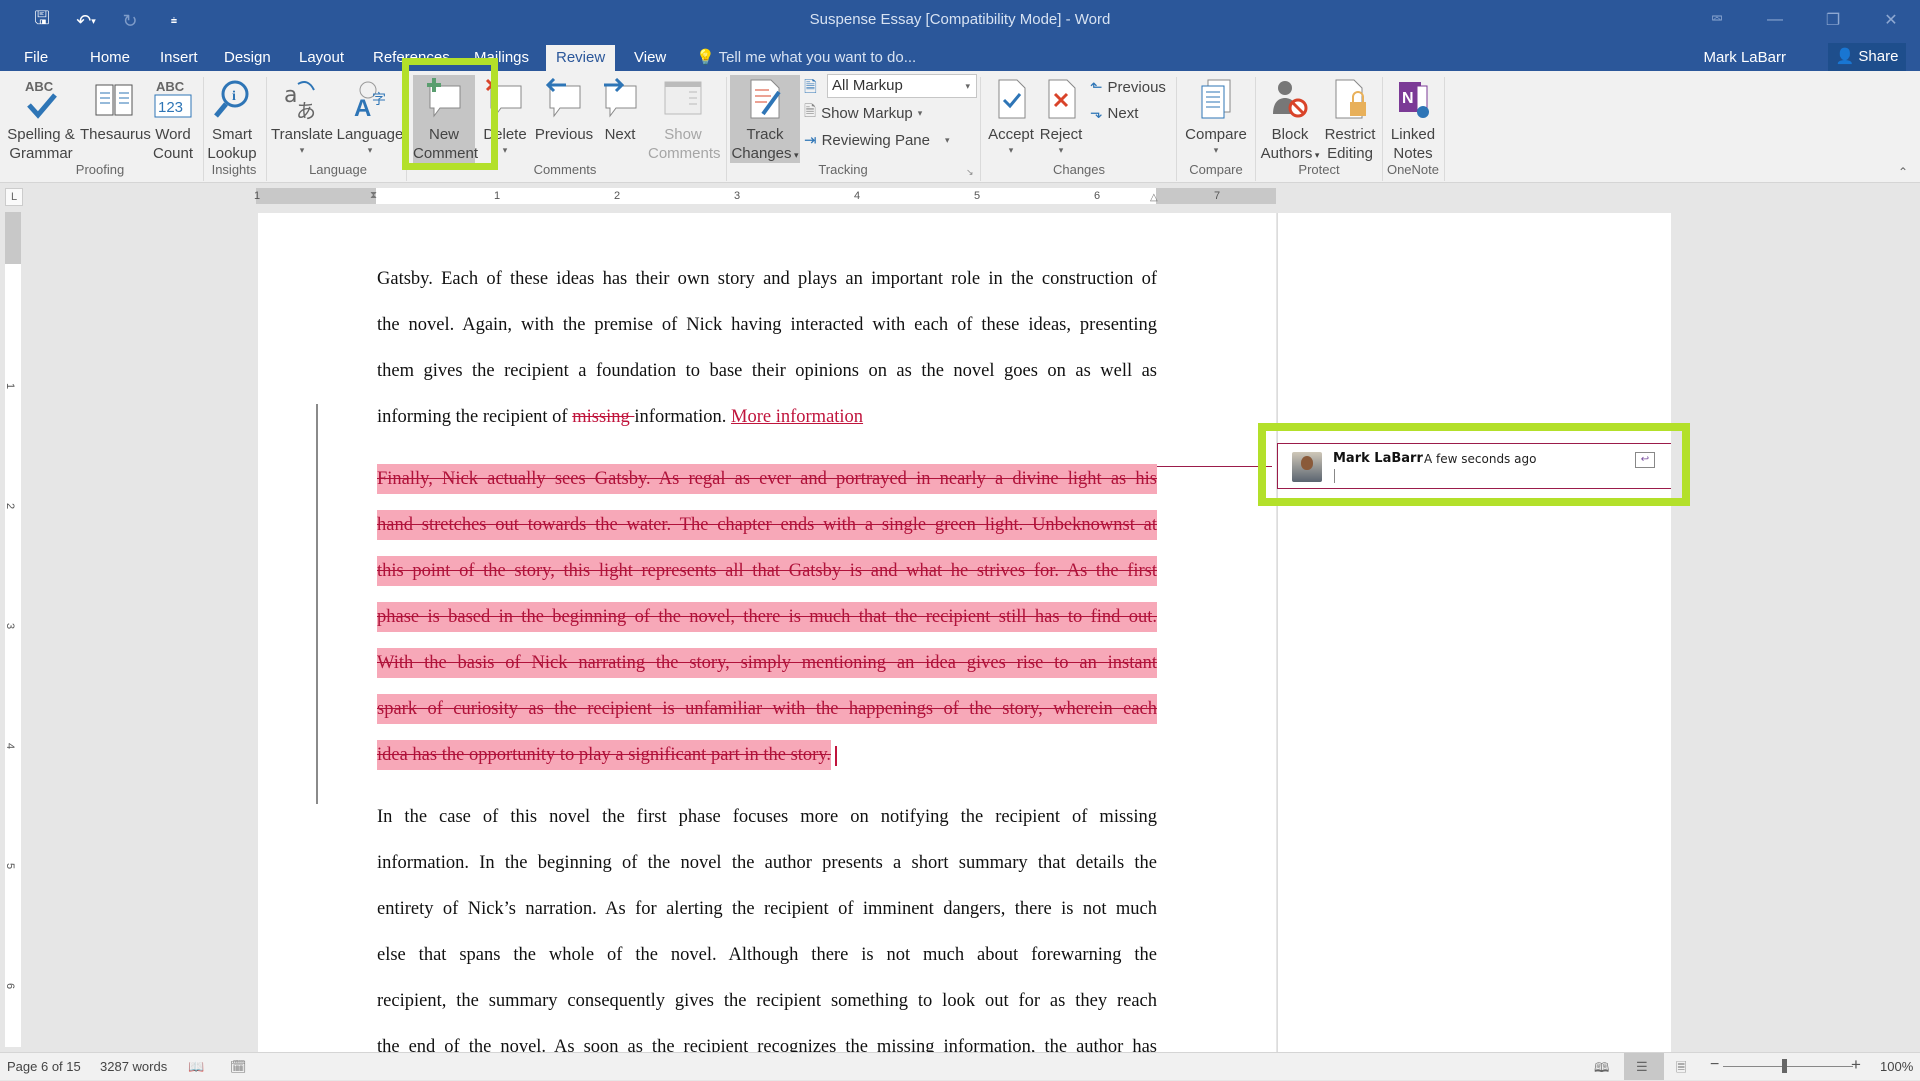 The height and width of the screenshot is (1081, 1920). What do you see at coordinates (1290, 120) in the screenshot?
I see `block-authors-button: Block Authors ▾` at bounding box center [1290, 120].